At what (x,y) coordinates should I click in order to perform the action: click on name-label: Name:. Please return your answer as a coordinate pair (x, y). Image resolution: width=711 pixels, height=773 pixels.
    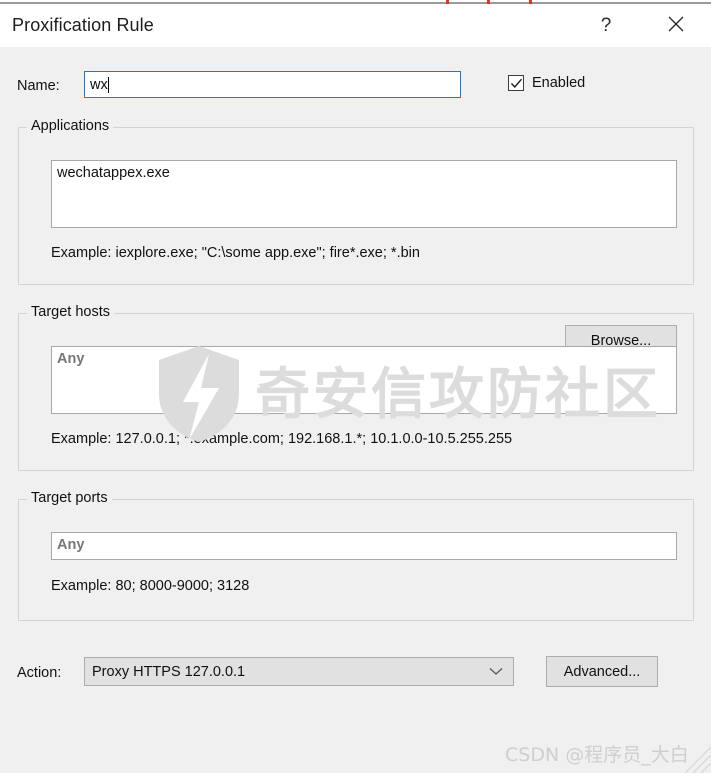
    Looking at the image, I should click on (38, 86).